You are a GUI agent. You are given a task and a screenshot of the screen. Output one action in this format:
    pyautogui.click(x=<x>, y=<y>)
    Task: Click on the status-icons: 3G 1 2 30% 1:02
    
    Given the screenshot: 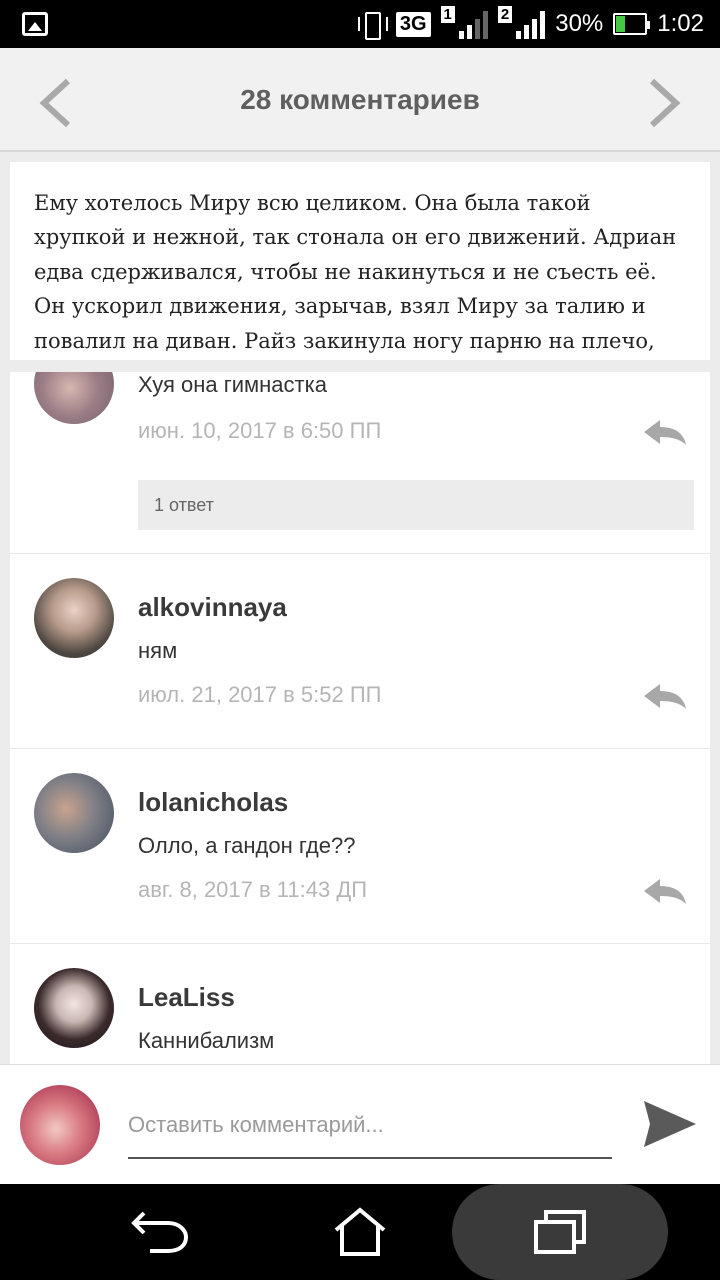 What is the action you would take?
    pyautogui.click(x=530, y=24)
    